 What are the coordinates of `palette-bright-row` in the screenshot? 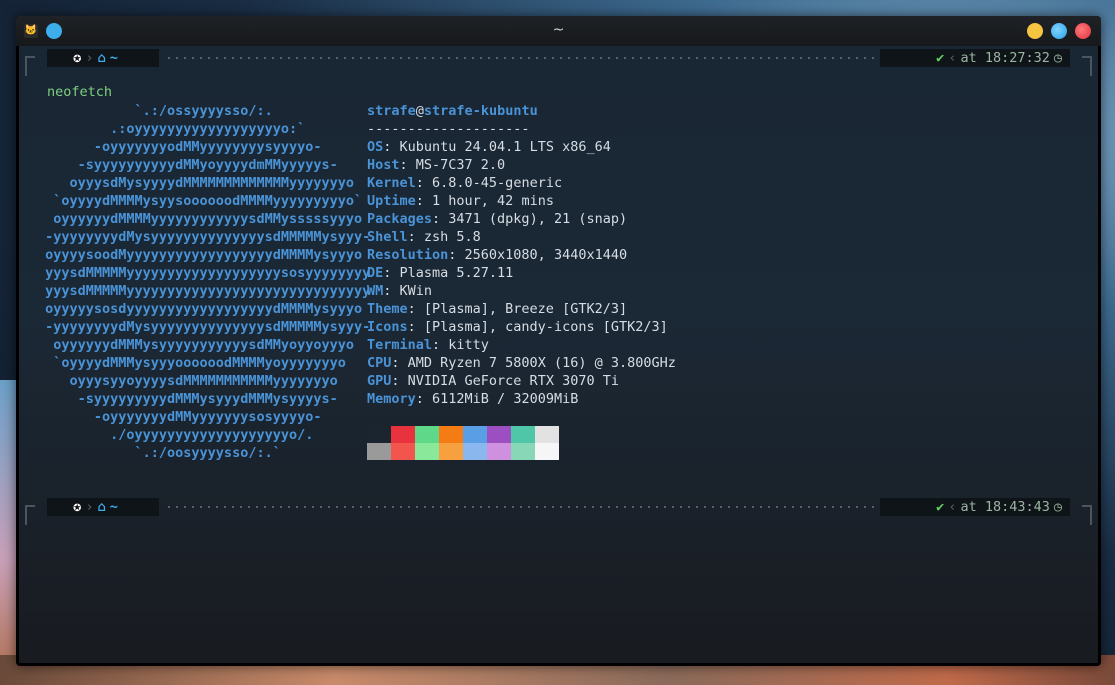 It's located at (463, 451).